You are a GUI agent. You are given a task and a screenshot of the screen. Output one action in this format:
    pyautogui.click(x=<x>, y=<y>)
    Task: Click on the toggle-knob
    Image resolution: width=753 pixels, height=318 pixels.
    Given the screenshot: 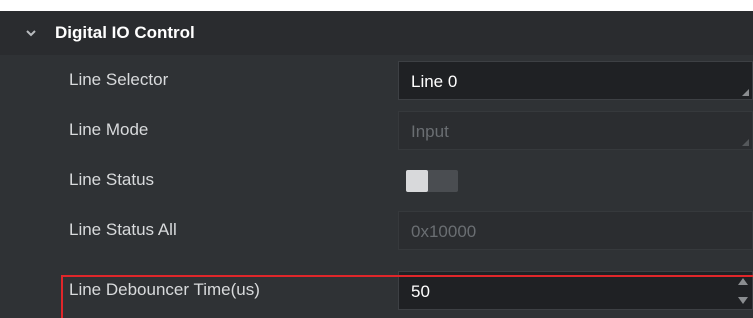 What is the action you would take?
    pyautogui.click(x=417, y=181)
    